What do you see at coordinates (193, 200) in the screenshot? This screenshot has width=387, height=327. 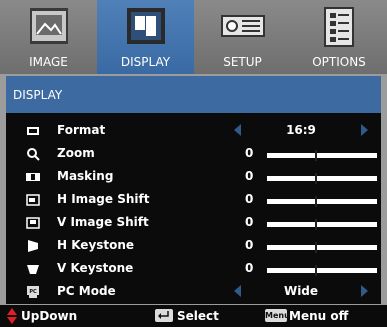 I see `row-h-image-shift: H Image Shift 0` at bounding box center [193, 200].